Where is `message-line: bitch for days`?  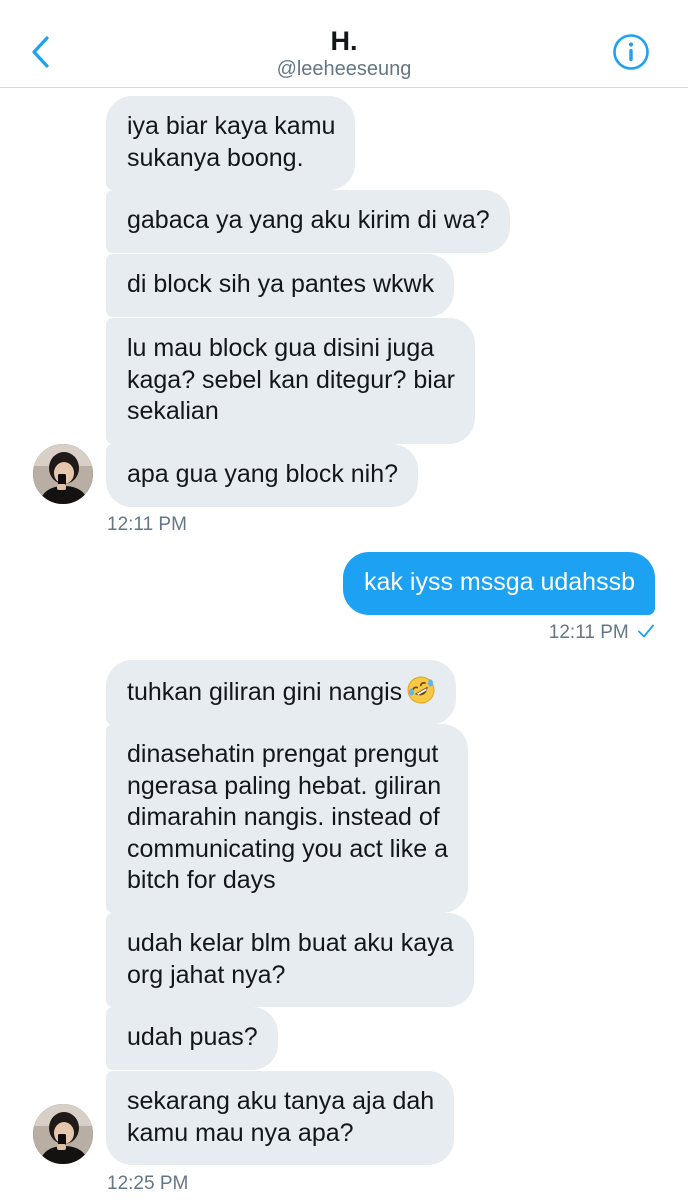 message-line: bitch for days is located at coordinates (201, 880).